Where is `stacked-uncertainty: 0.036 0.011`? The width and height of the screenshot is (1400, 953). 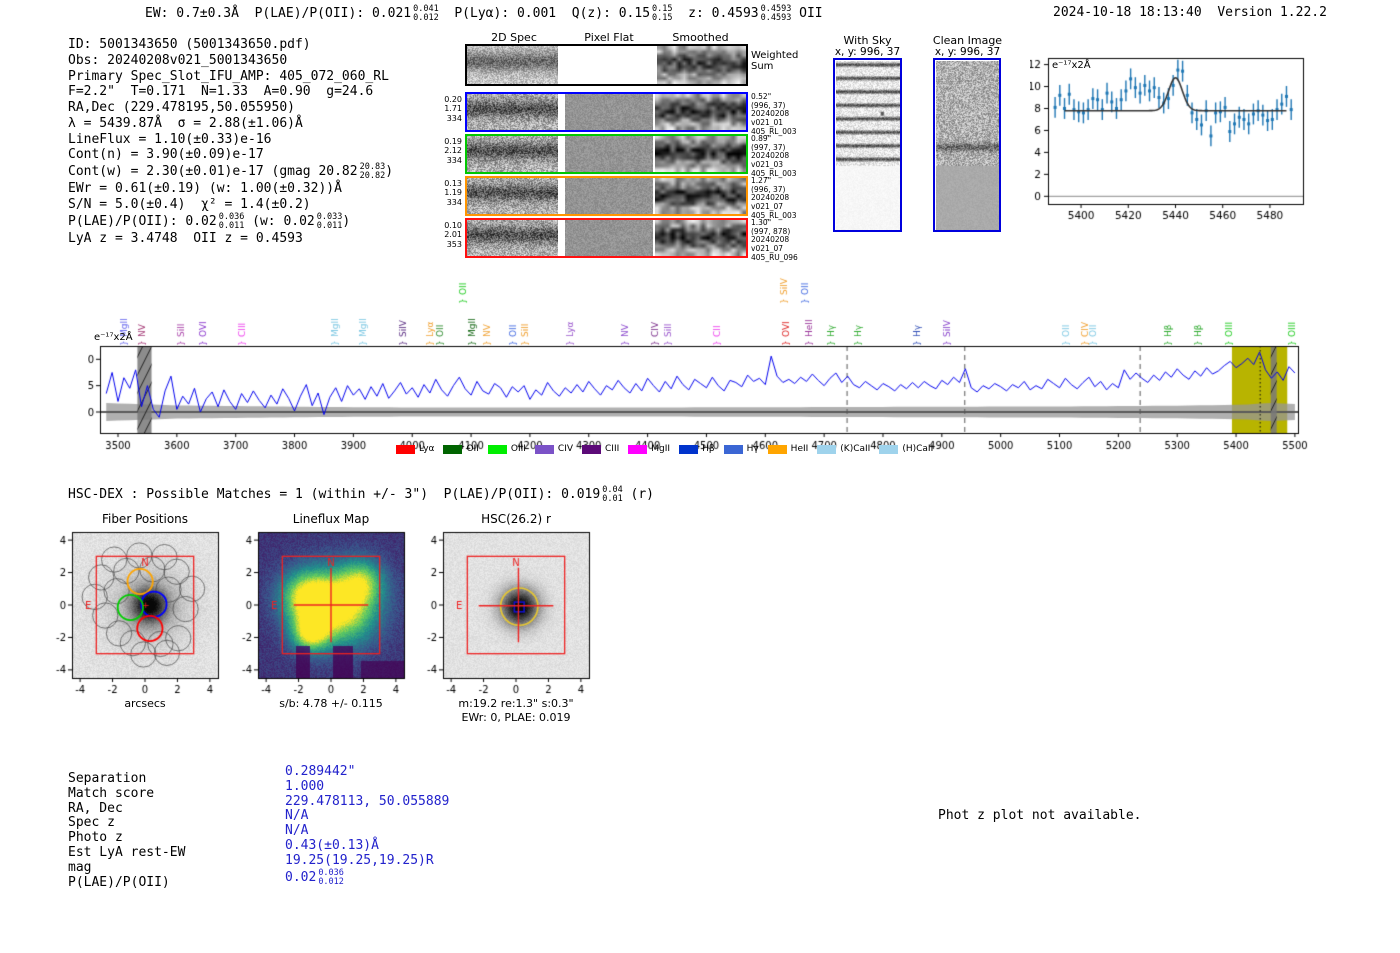 stacked-uncertainty: 0.036 0.011 is located at coordinates (231, 221).